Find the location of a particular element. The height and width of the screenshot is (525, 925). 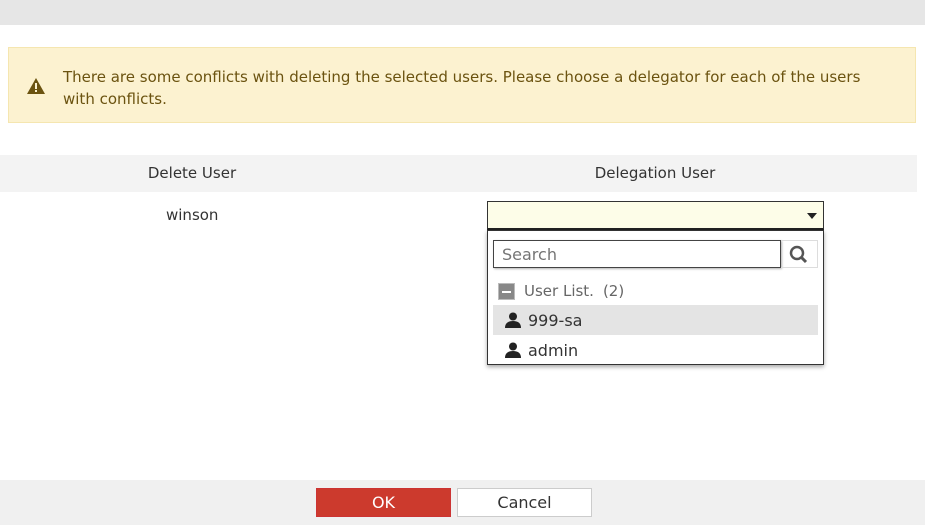

warning-icon is located at coordinates (36, 86).